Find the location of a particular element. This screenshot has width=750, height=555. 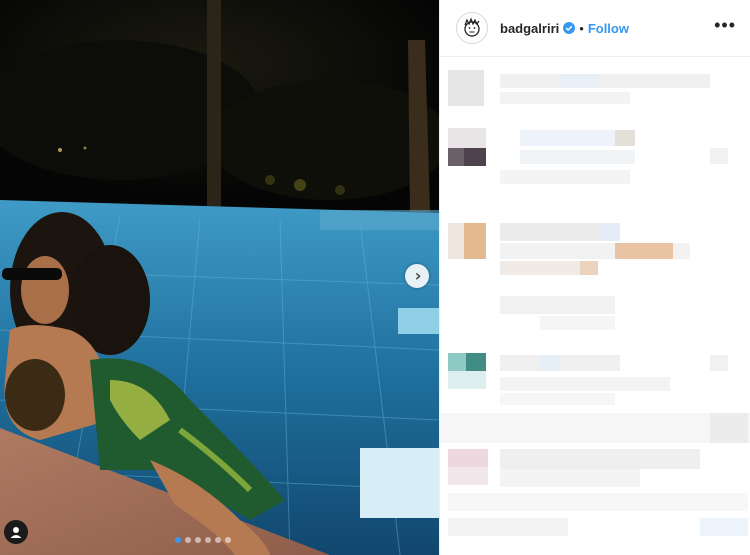

next-slide-button: › is located at coordinates (417, 276).